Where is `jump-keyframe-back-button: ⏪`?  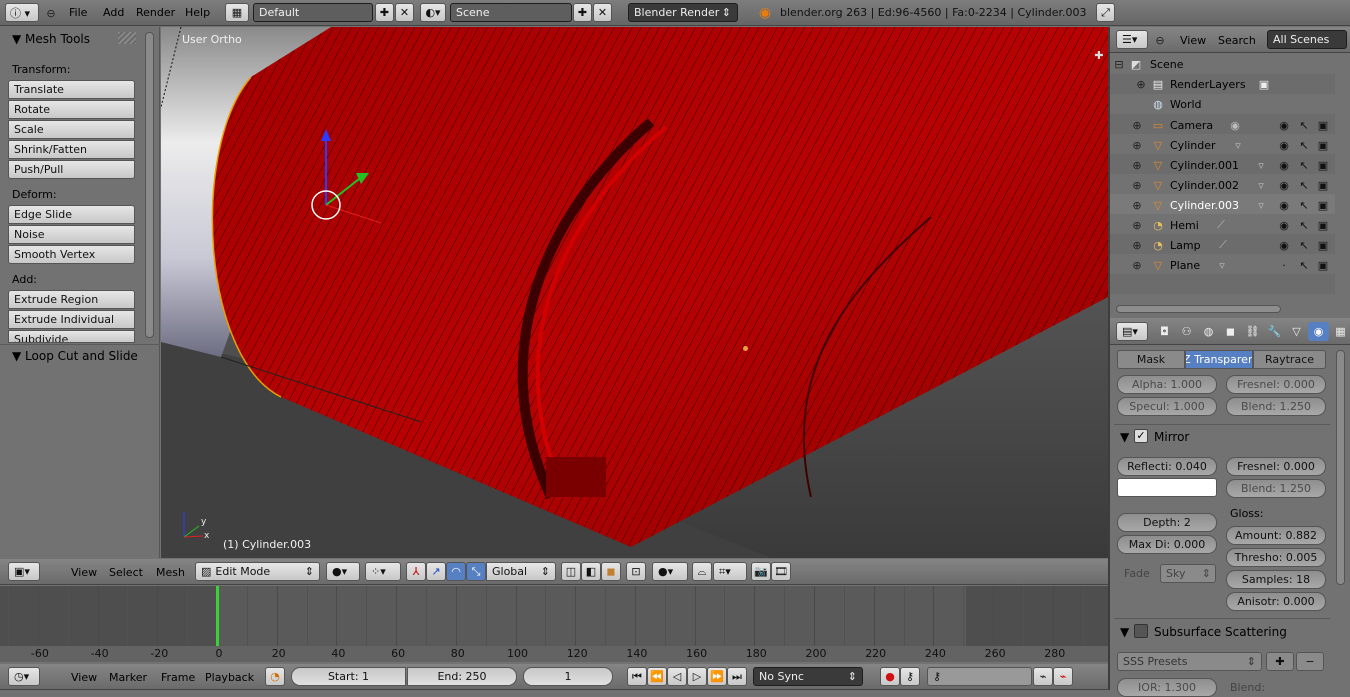
jump-keyframe-back-button: ⏪ is located at coordinates (657, 676).